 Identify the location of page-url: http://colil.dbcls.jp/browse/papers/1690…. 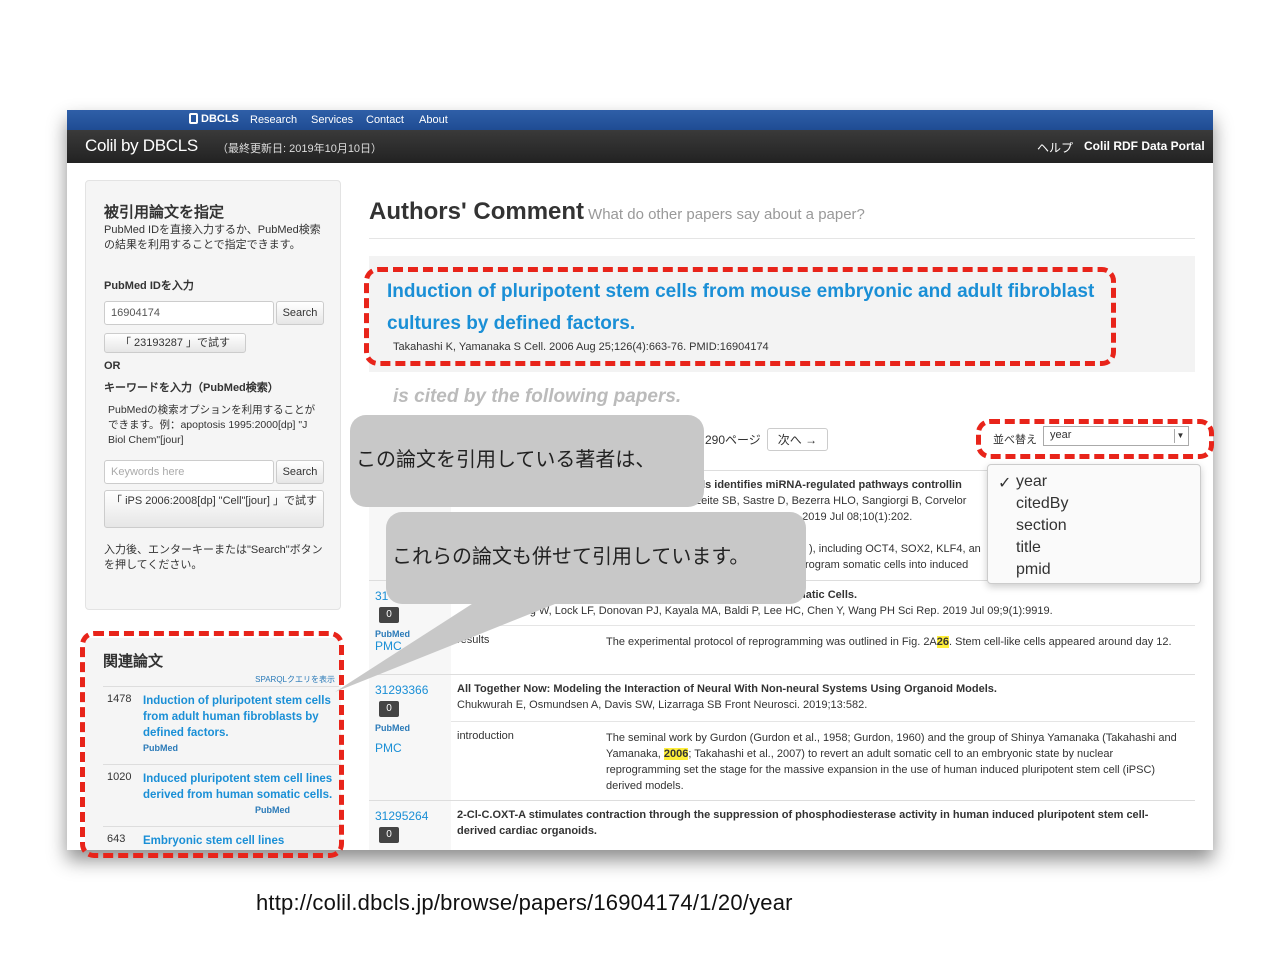
(524, 902).